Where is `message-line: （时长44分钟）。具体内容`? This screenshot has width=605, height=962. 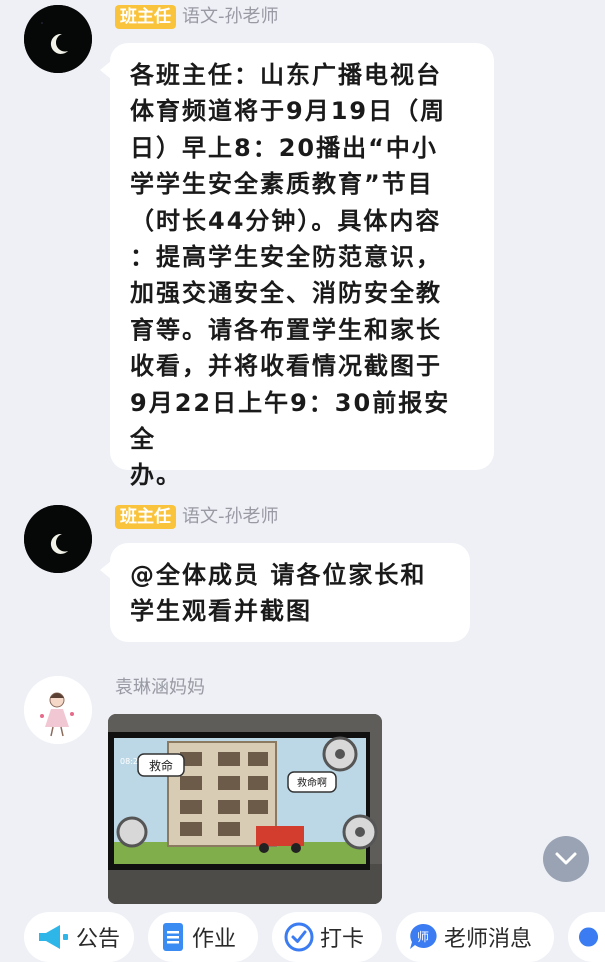 message-line: （时长44分钟）。具体内容 is located at coordinates (286, 220).